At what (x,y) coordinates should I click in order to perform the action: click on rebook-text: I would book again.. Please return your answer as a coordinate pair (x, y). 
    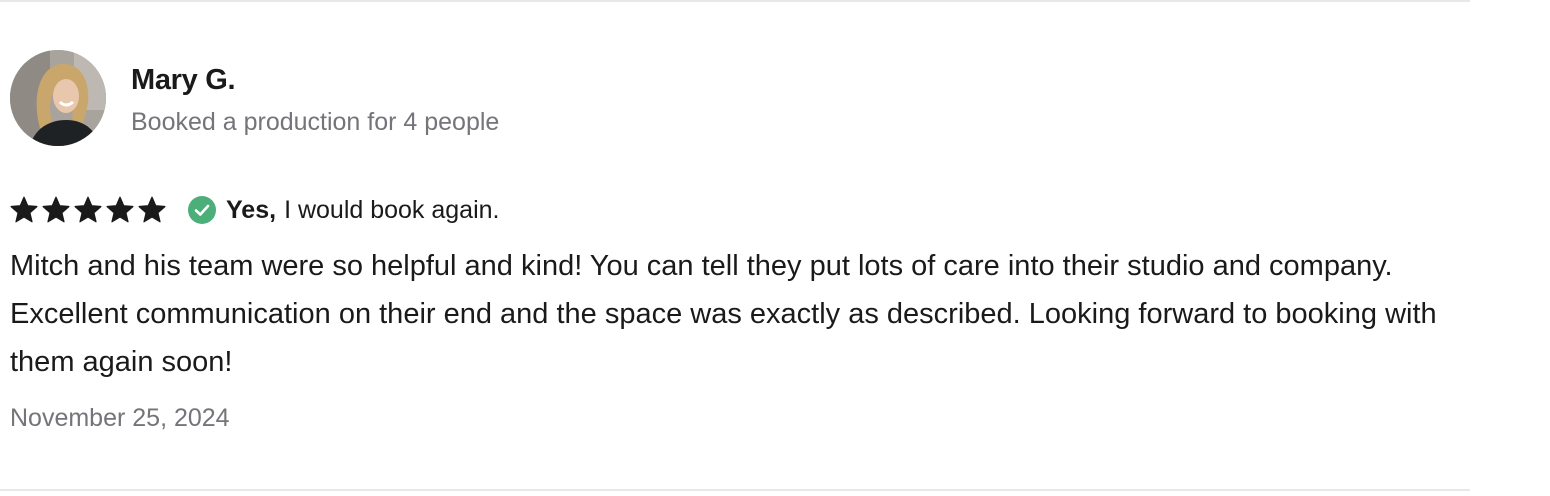
    Looking at the image, I should click on (392, 209).